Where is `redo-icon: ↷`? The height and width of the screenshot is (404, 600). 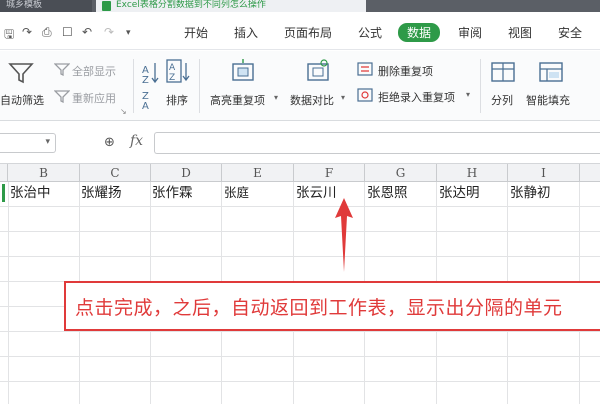 redo-icon: ↷ is located at coordinates (27, 32).